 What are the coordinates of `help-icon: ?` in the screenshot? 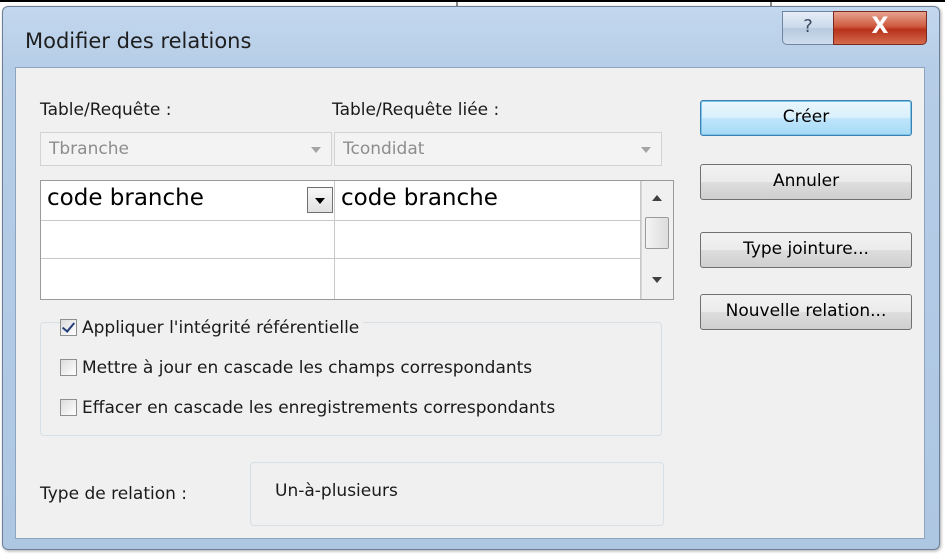 It's located at (808, 26).